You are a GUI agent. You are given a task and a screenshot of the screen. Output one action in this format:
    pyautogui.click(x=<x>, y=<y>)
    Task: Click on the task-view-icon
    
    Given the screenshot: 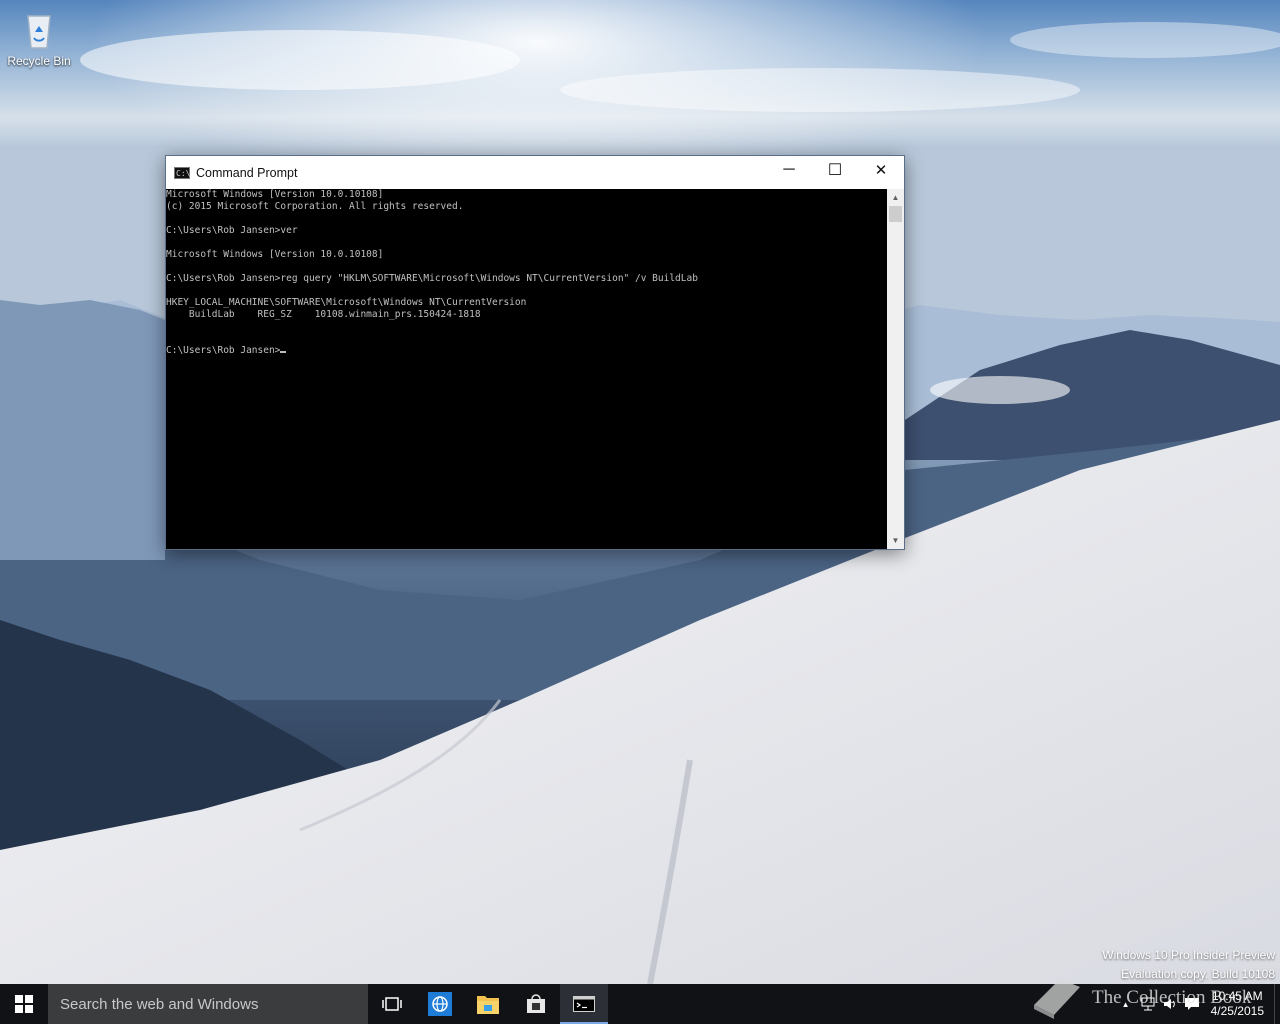 What is the action you would take?
    pyautogui.click(x=392, y=1004)
    